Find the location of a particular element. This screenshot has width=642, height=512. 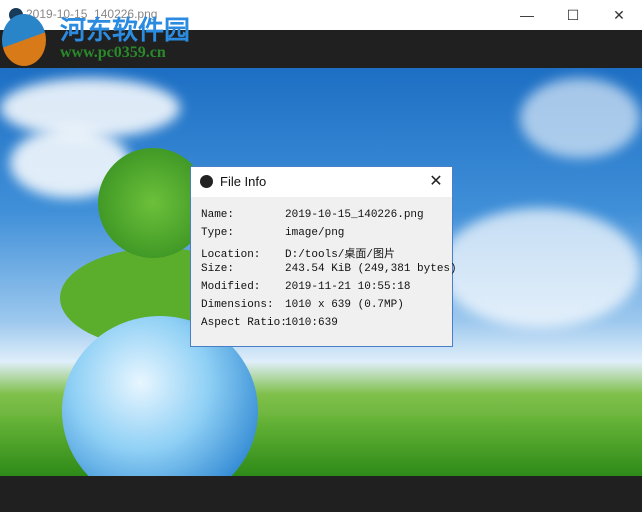

dialog-header: File Info ✕ is located at coordinates (321, 182).